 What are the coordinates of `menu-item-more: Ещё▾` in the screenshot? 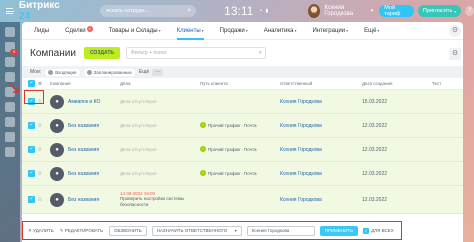 It's located at (371, 31).